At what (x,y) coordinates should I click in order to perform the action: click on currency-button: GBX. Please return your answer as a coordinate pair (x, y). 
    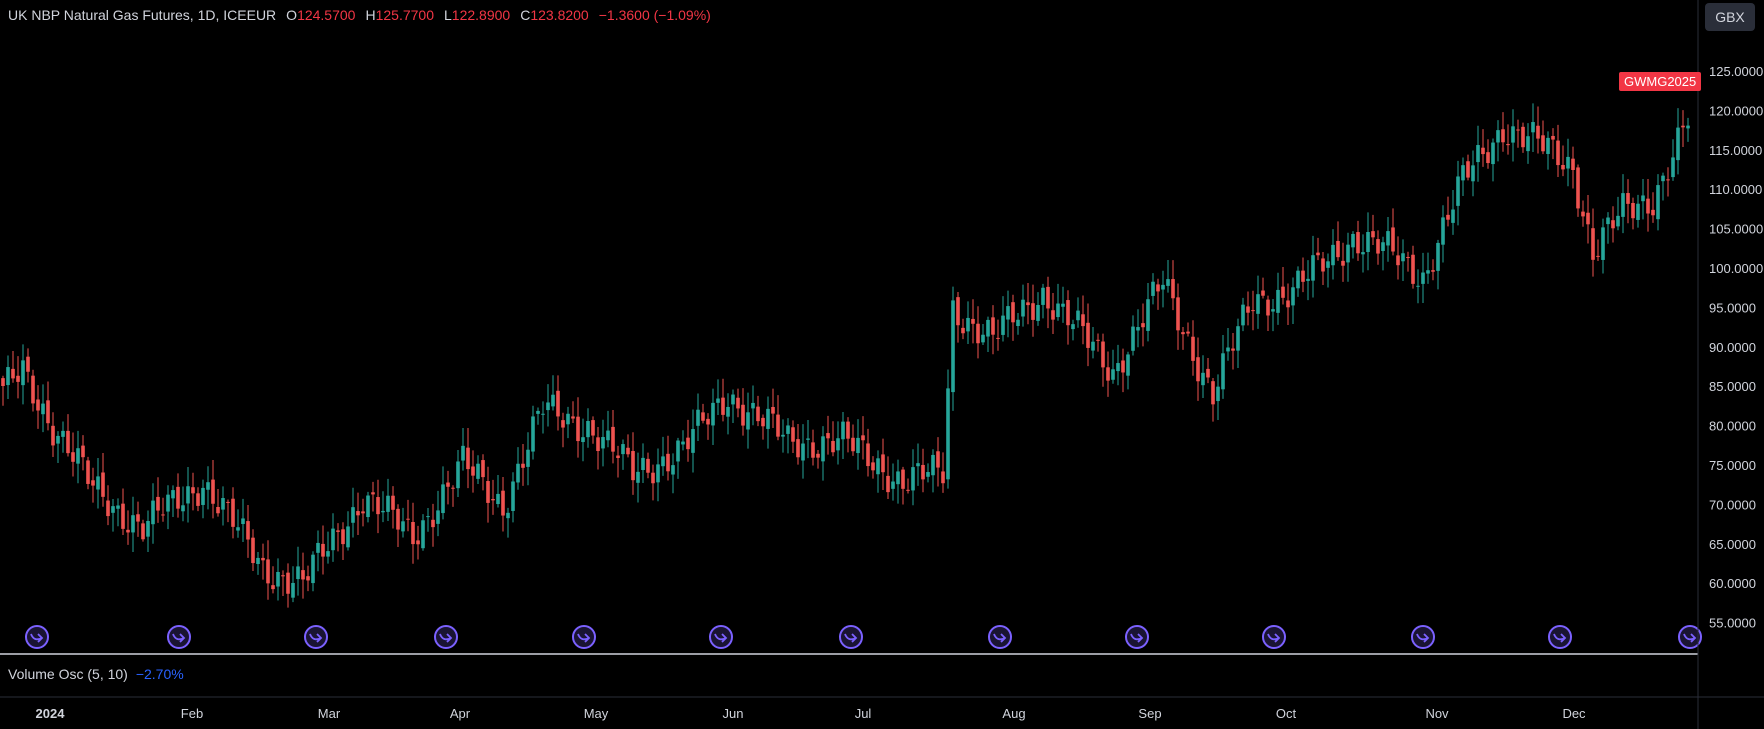
    Looking at the image, I should click on (1730, 17).